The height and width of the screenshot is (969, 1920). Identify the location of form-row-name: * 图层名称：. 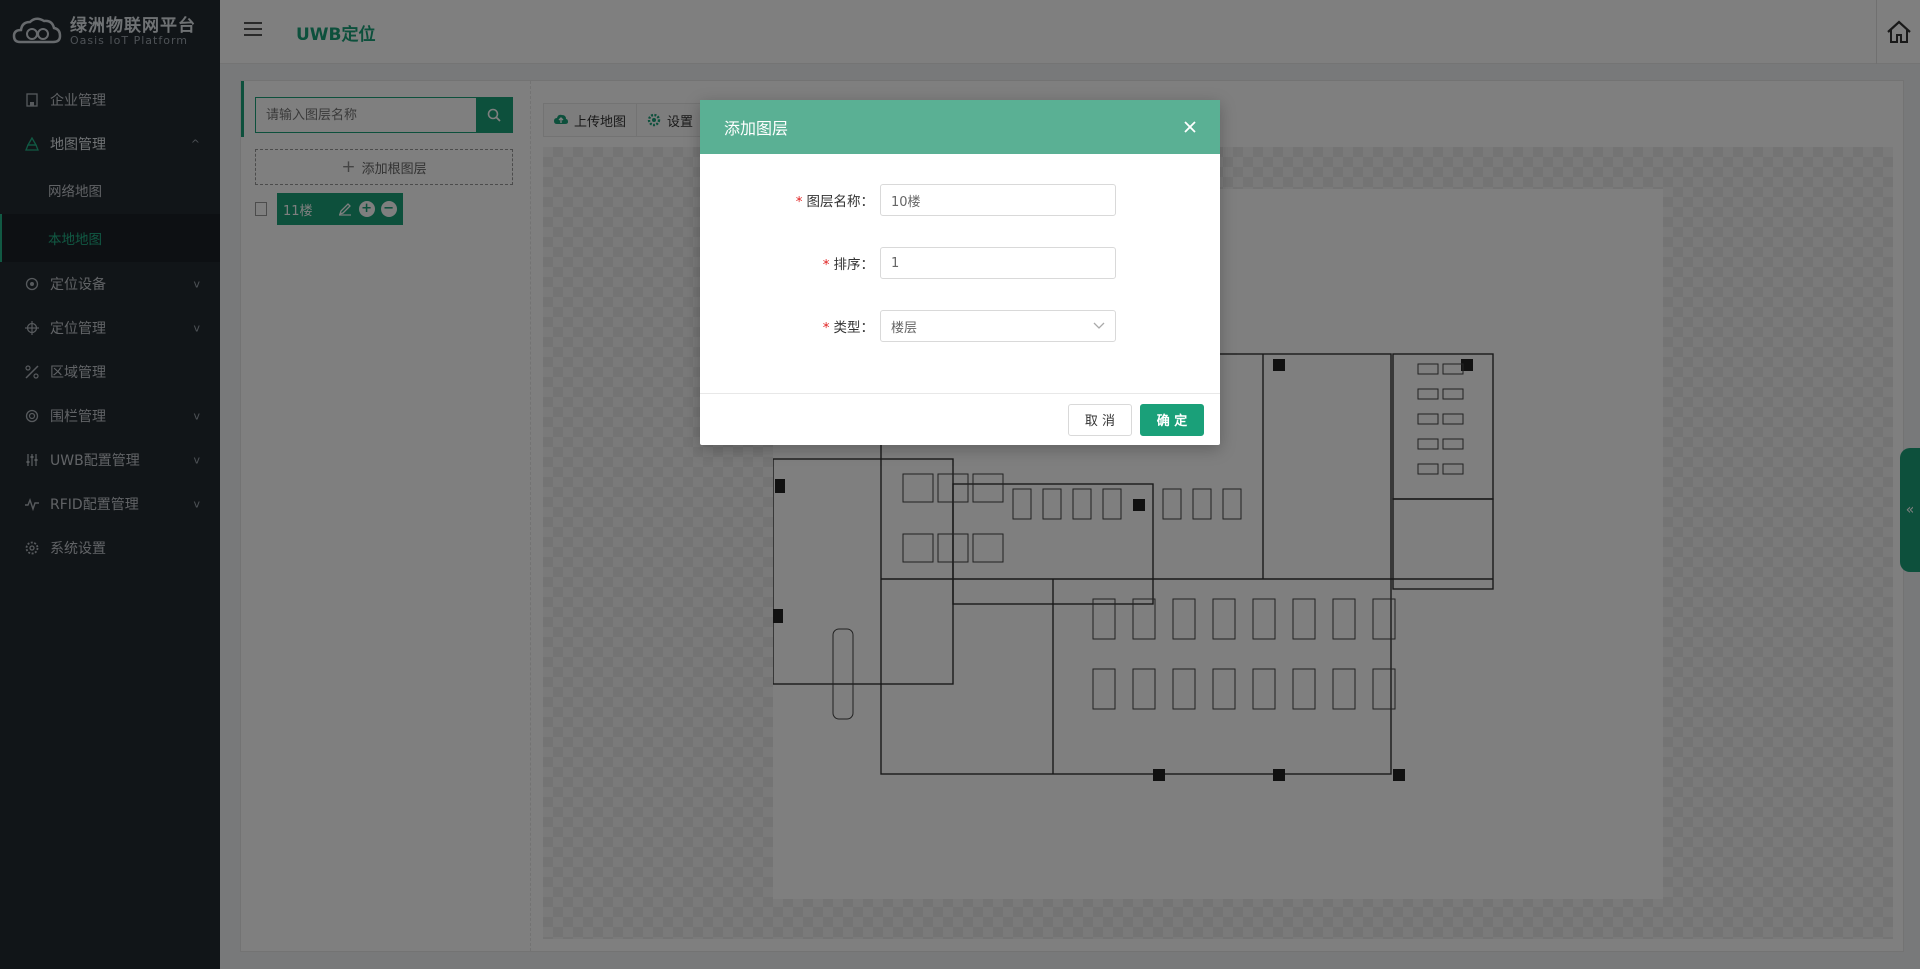
(960, 200).